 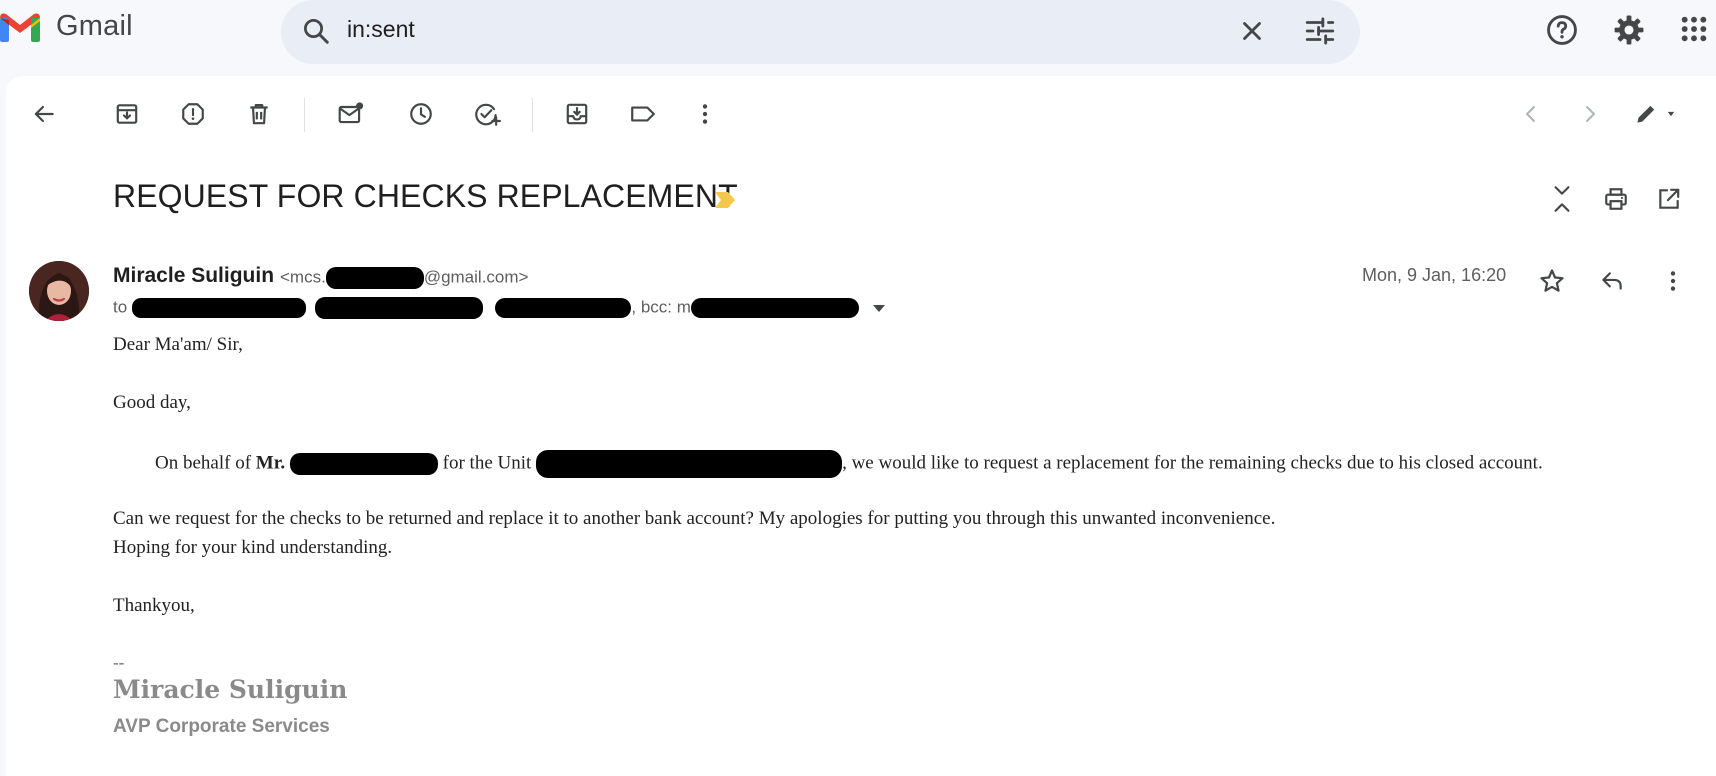 I want to click on gmail-m-icon, so click(x=20, y=27).